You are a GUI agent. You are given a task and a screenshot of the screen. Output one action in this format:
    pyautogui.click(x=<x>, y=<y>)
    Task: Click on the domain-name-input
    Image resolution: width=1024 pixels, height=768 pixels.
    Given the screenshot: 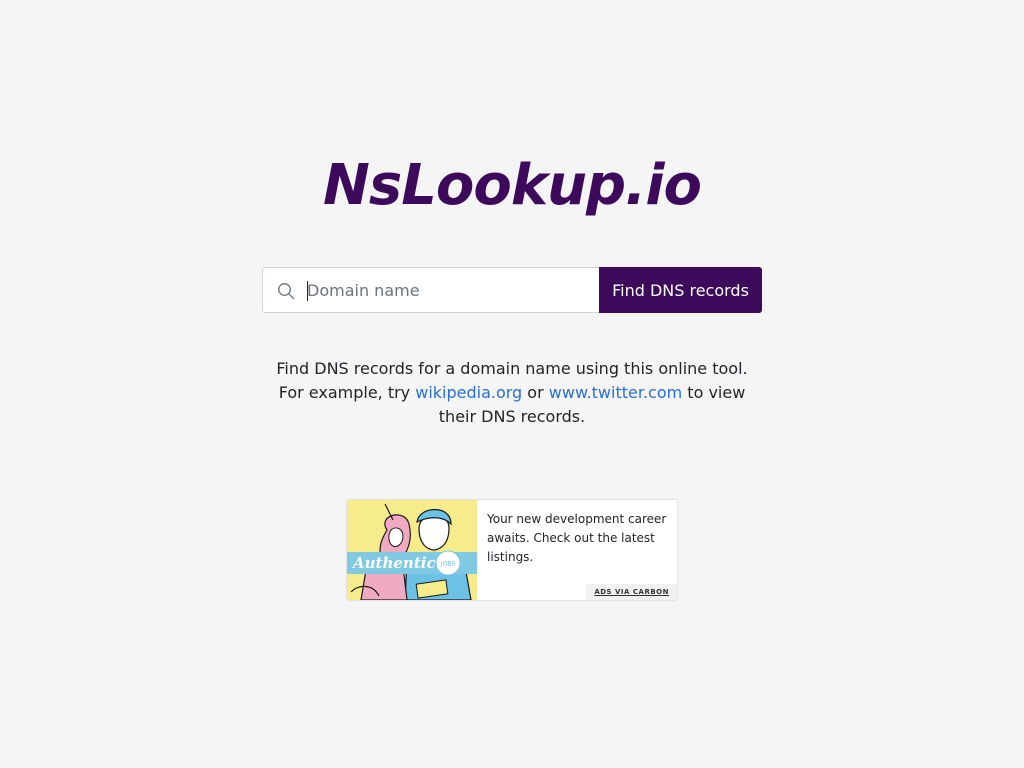 What is the action you would take?
    pyautogui.click(x=449, y=290)
    